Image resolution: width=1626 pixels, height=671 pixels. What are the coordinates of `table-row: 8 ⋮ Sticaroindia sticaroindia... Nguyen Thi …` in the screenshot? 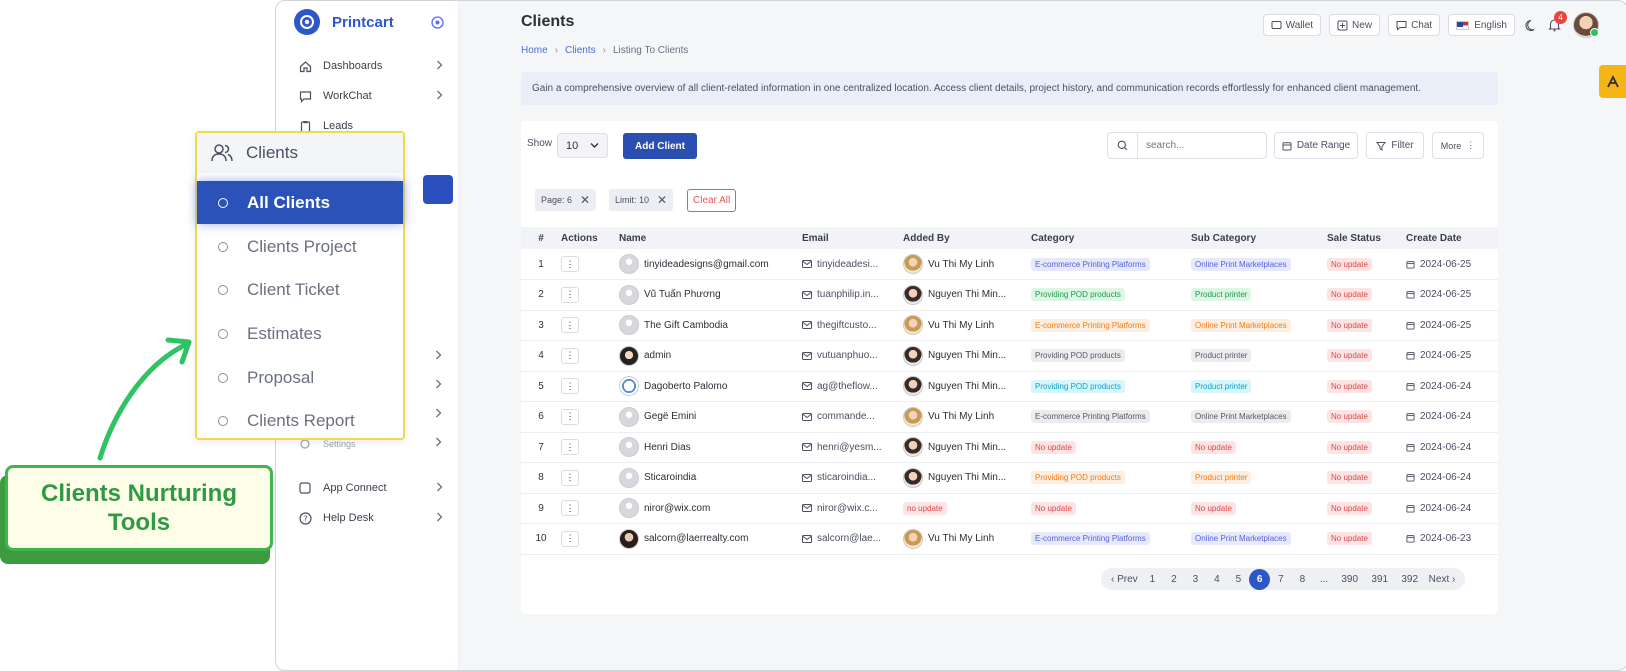 It's located at (1009, 478).